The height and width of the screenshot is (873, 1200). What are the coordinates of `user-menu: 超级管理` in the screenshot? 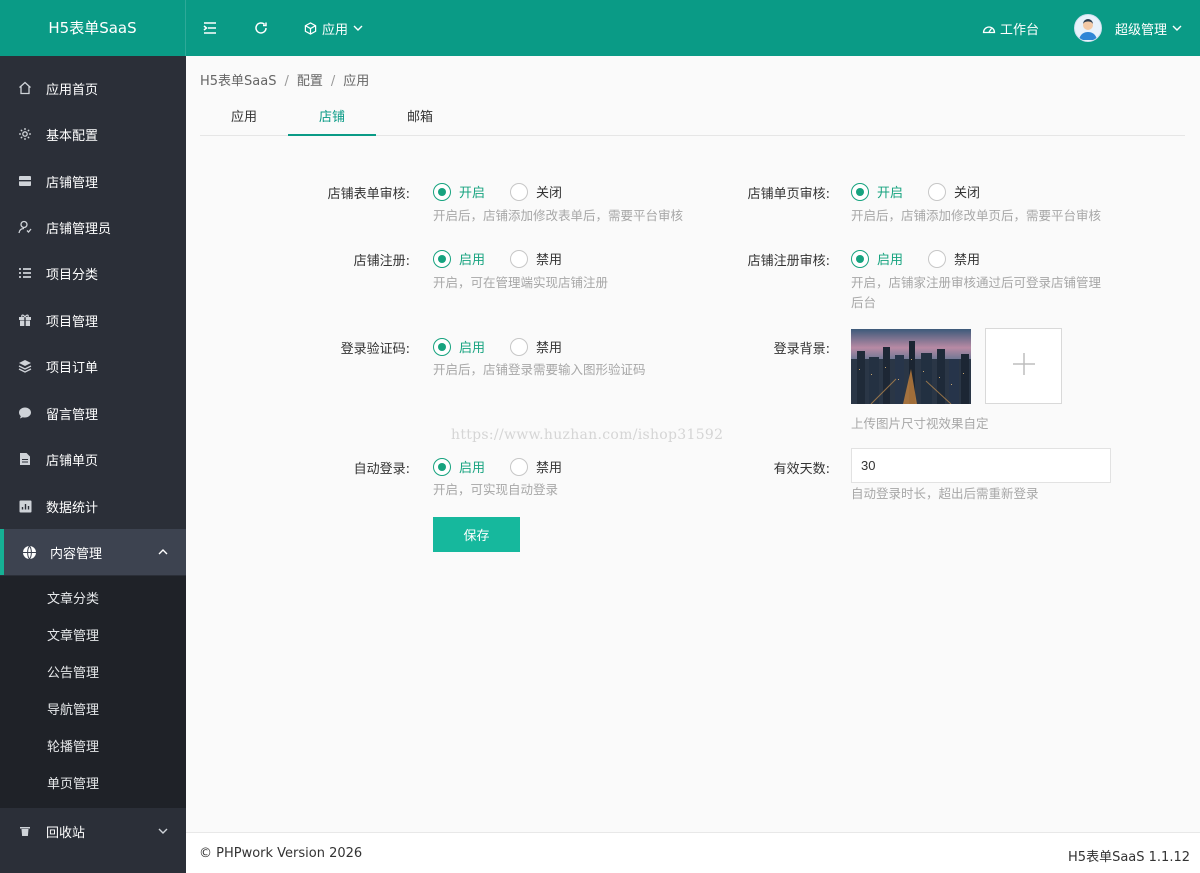 It's located at (1128, 28).